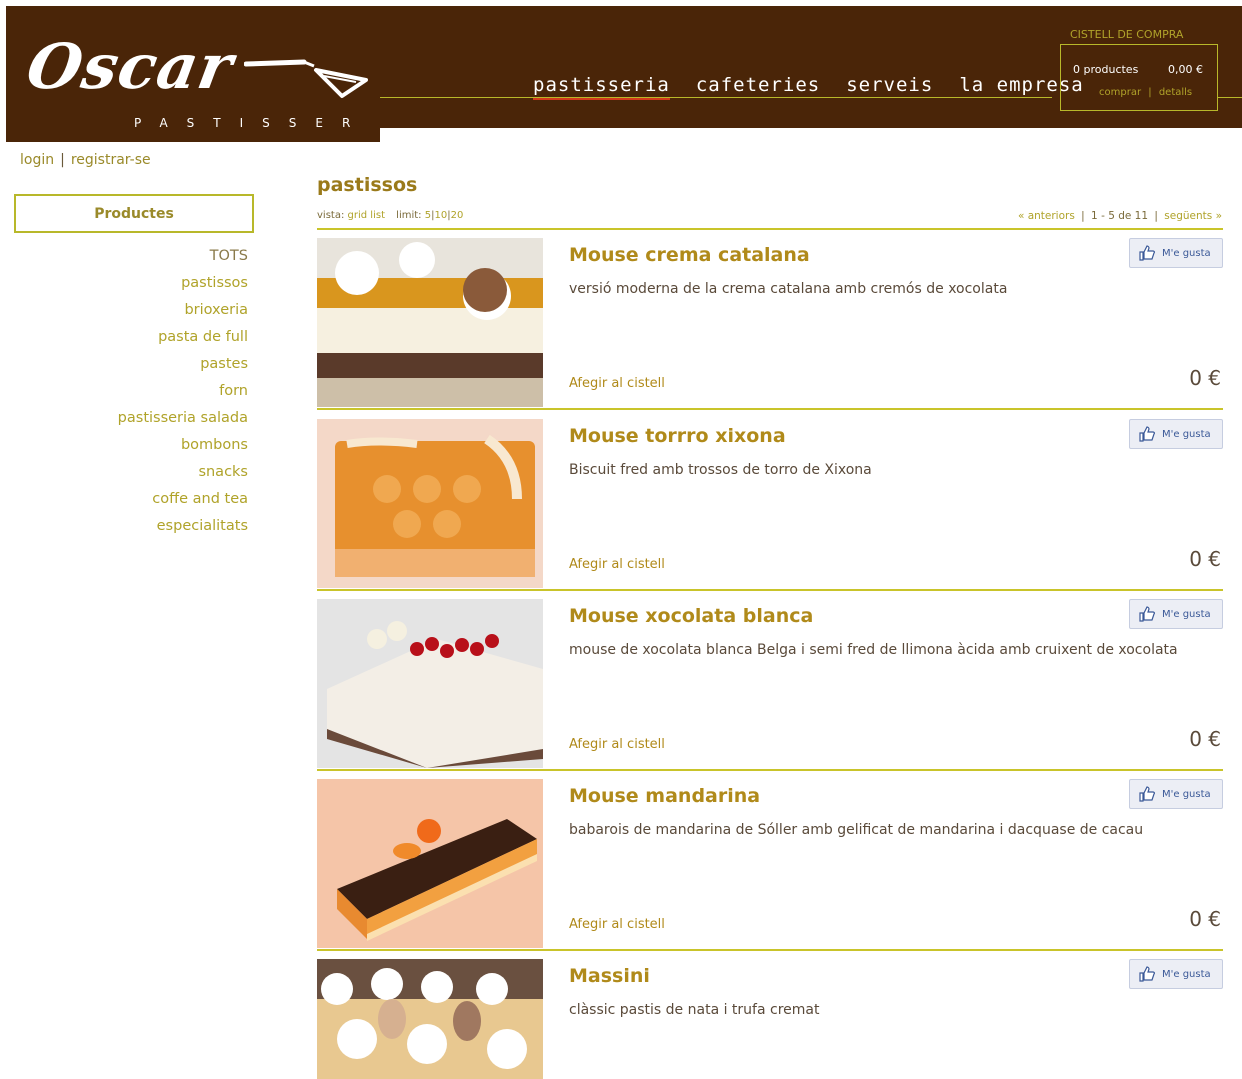  What do you see at coordinates (37, 160) in the screenshot?
I see `login-link: login` at bounding box center [37, 160].